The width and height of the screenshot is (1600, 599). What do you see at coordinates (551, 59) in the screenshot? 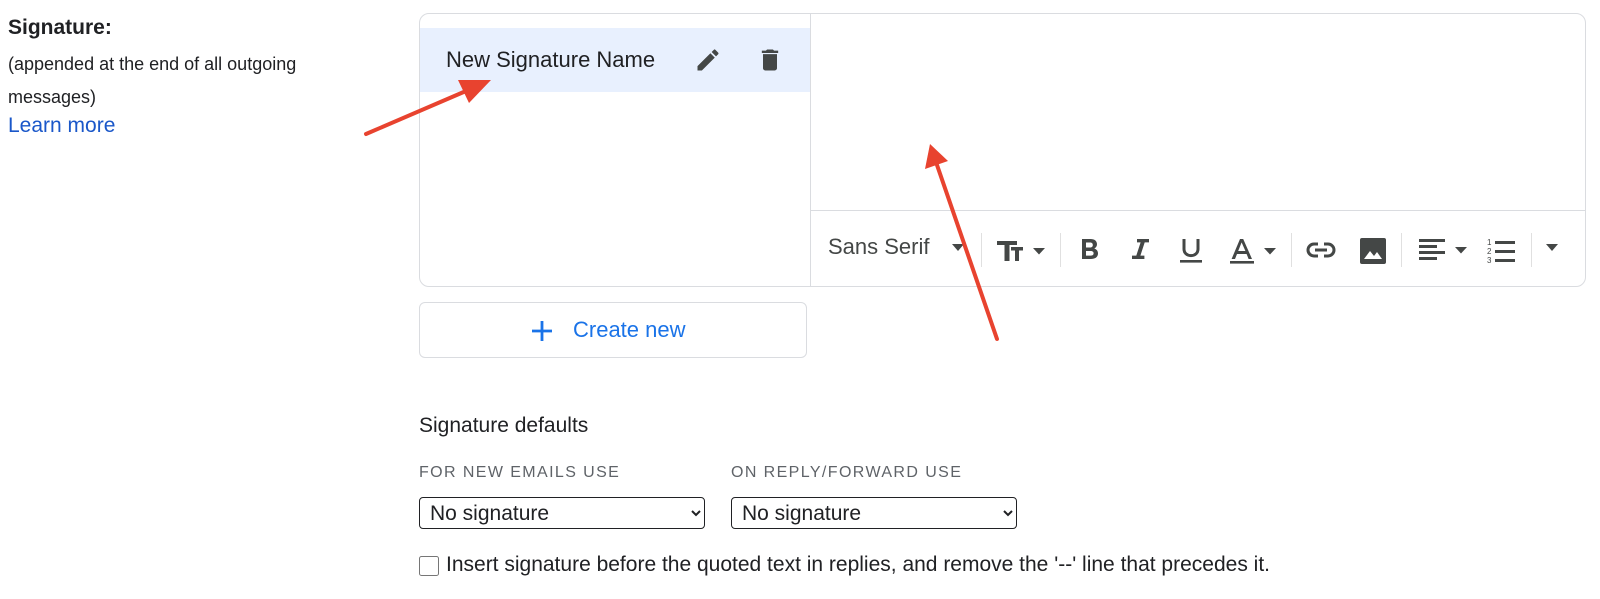
I see `signature-name: New Signature Name` at bounding box center [551, 59].